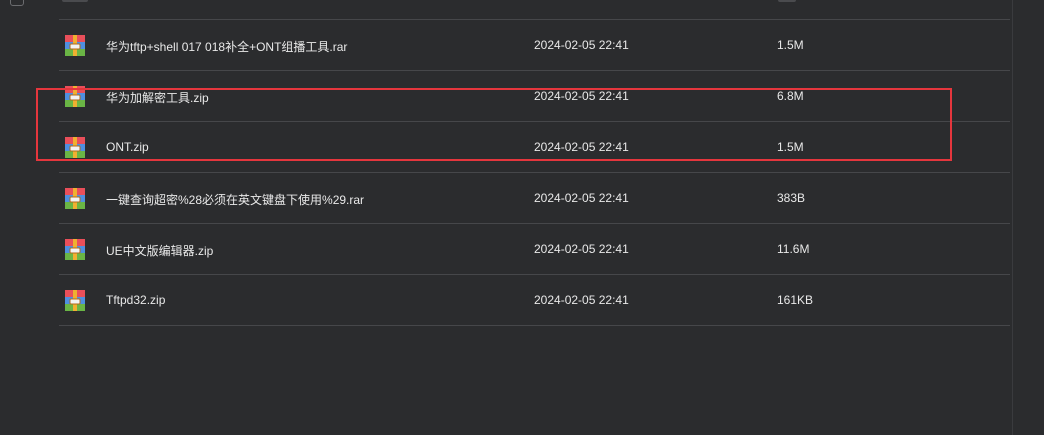 This screenshot has width=1044, height=435. Describe the element at coordinates (787, 1) in the screenshot. I see `size-column-header` at that location.